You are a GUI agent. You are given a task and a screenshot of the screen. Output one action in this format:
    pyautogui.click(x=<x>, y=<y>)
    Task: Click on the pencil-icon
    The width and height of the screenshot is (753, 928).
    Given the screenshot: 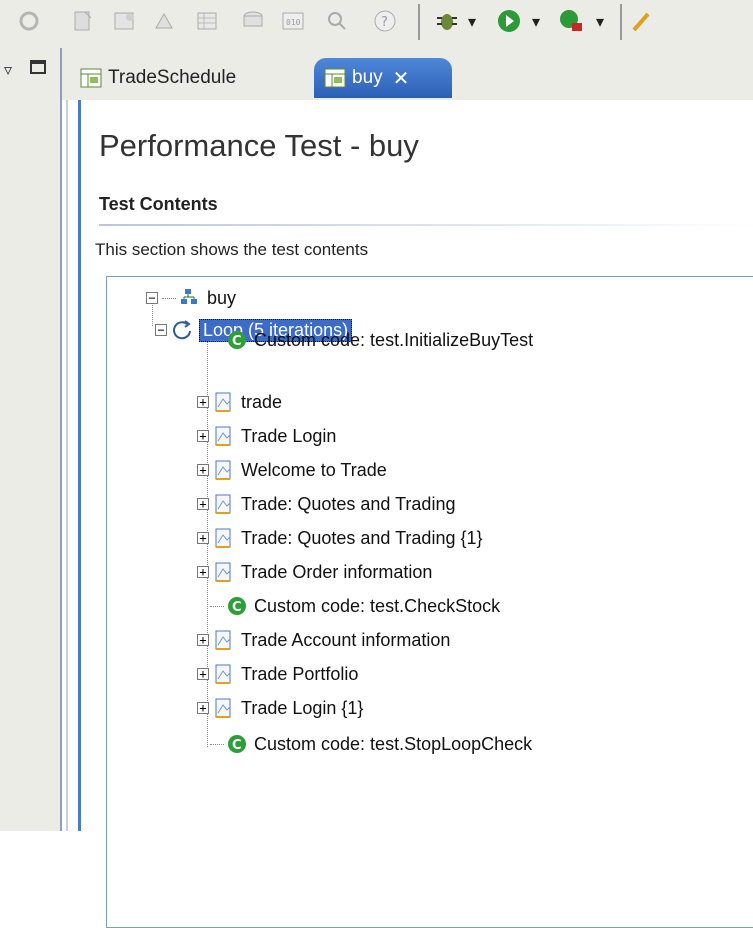 What is the action you would take?
    pyautogui.click(x=643, y=21)
    